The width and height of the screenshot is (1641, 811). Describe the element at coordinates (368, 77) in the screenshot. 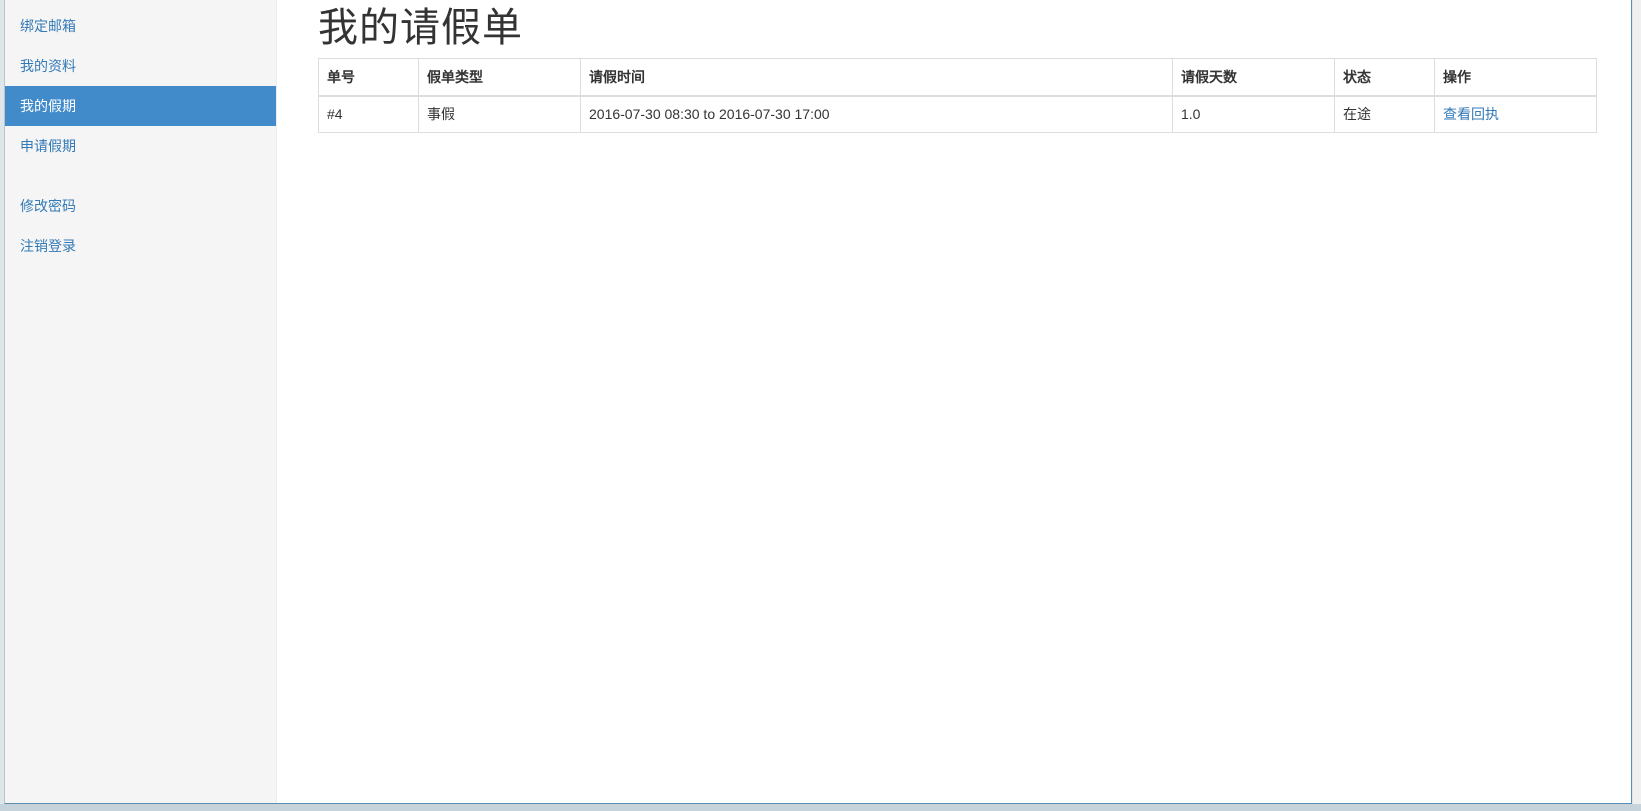

I see `column-header-id: 单号` at that location.